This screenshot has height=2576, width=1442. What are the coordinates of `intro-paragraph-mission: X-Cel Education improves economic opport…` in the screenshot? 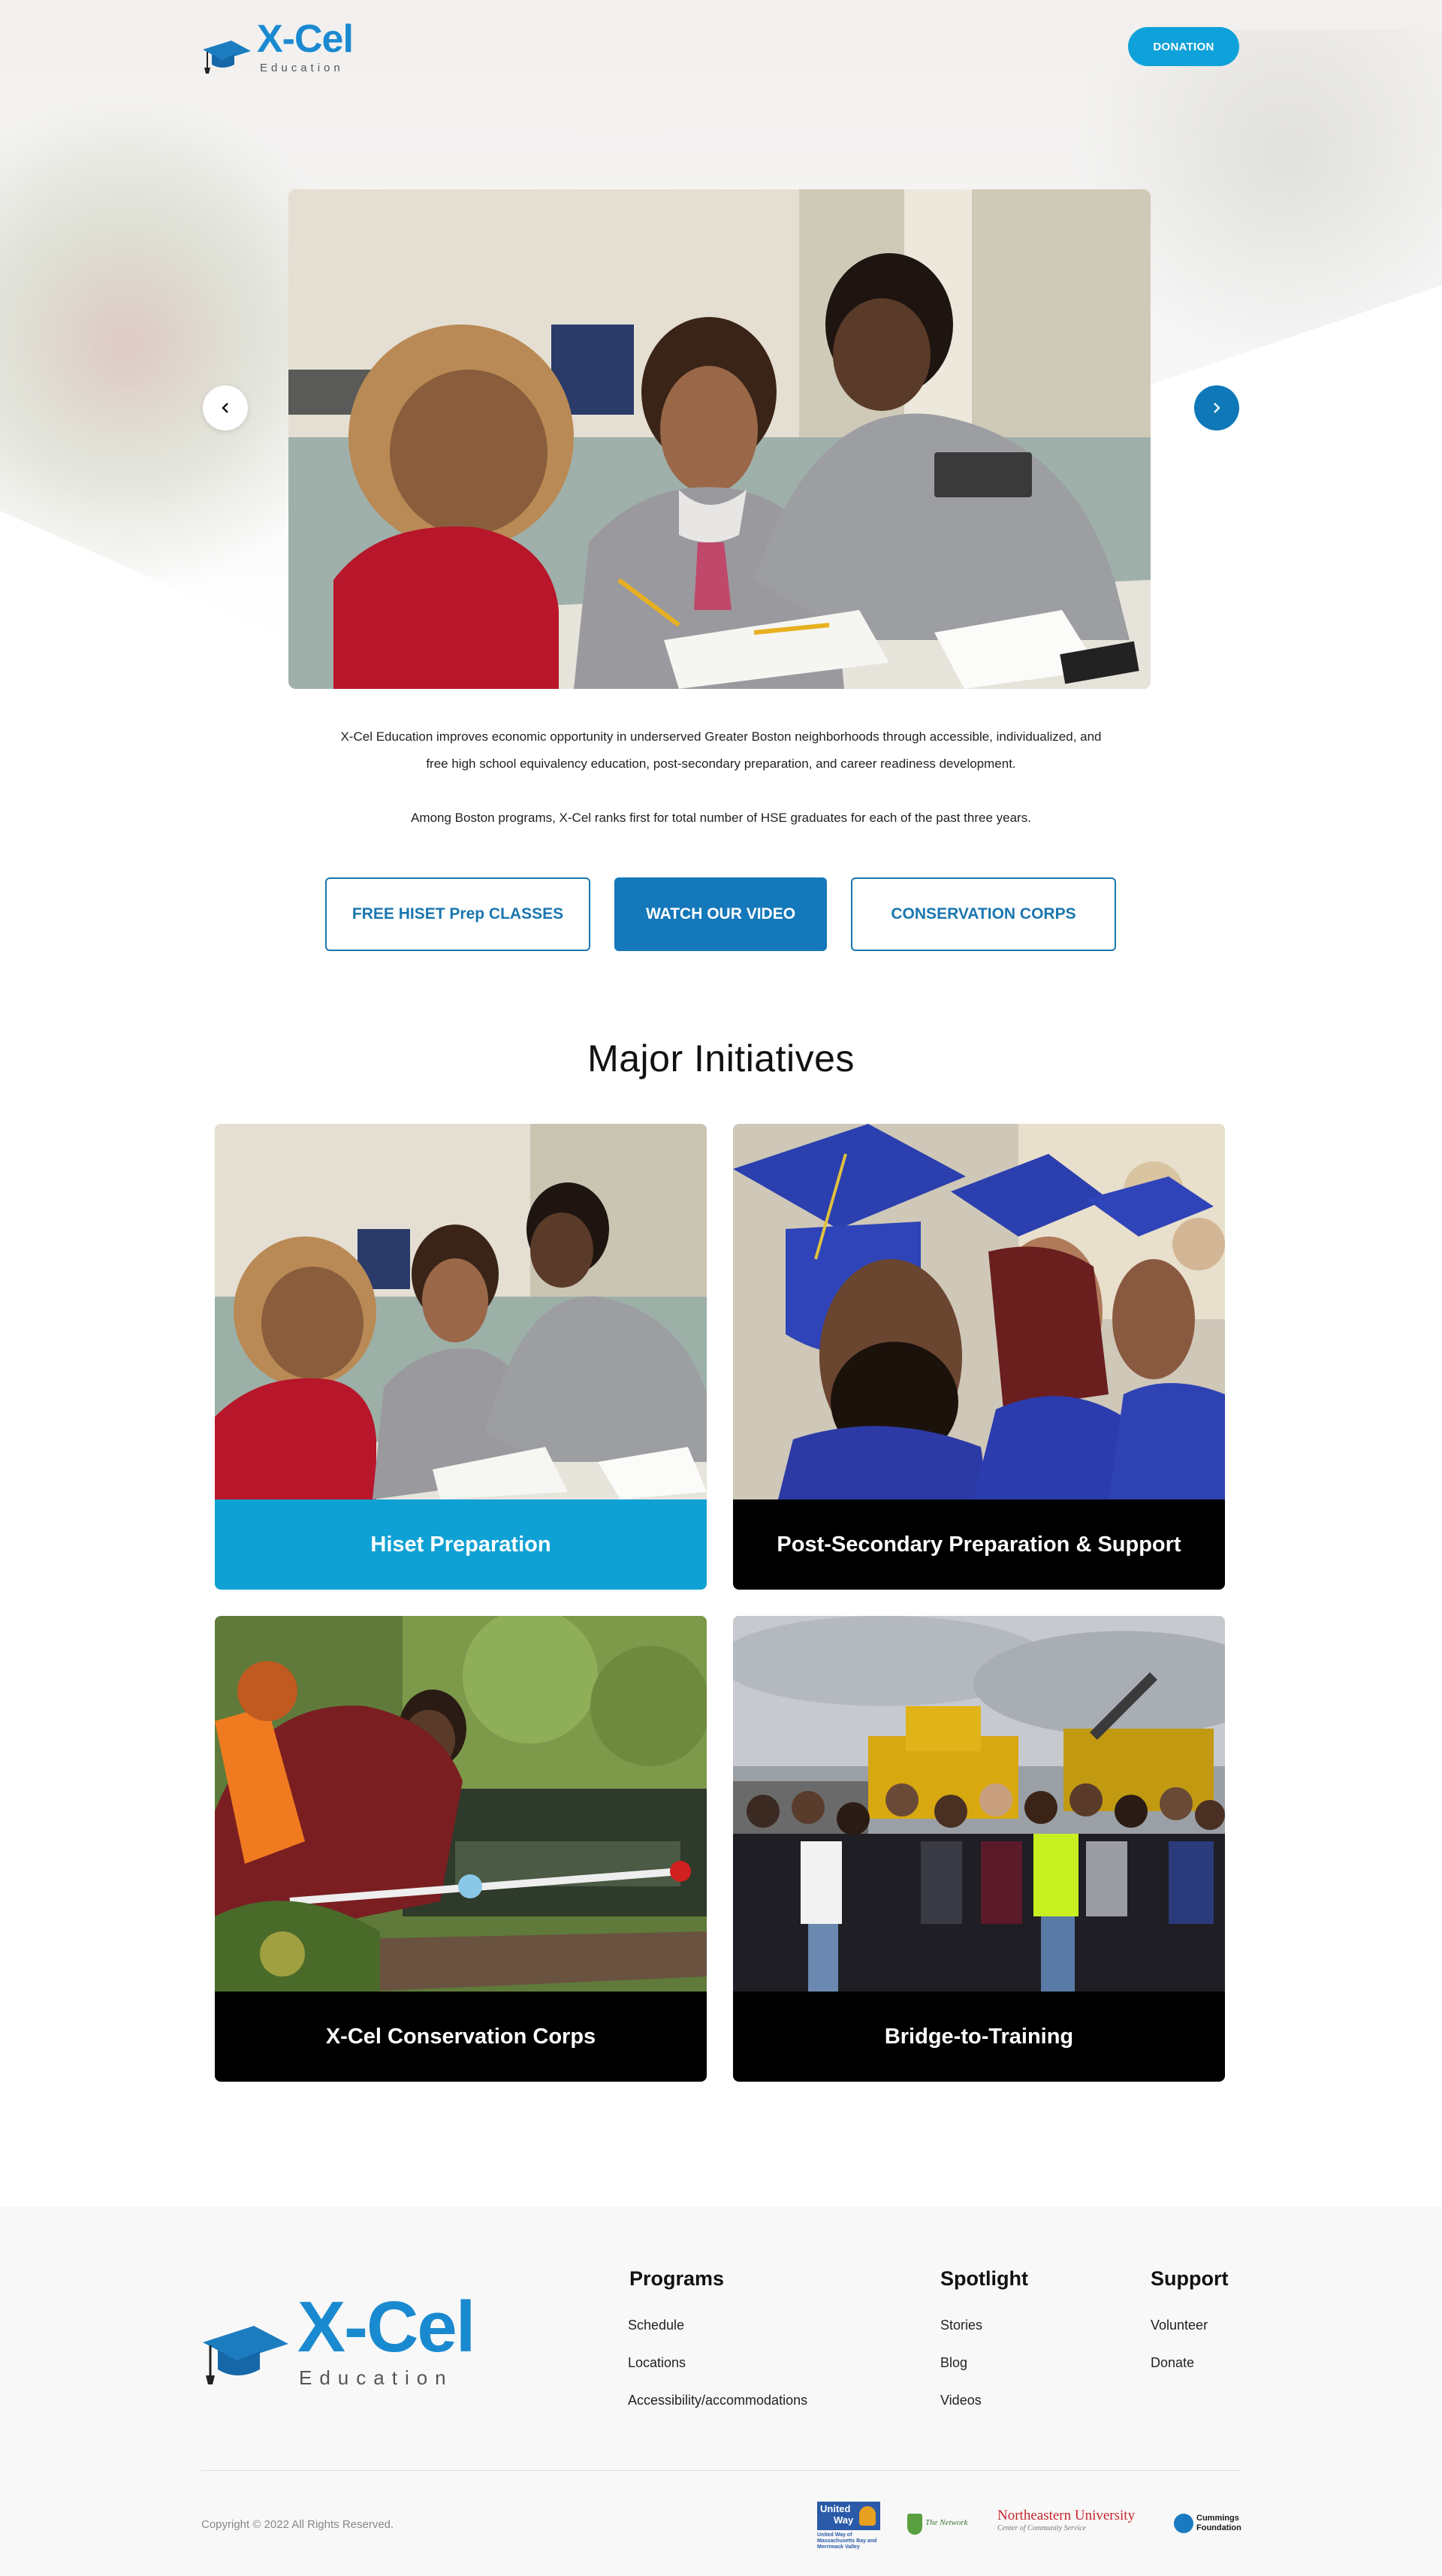 It's located at (721, 750).